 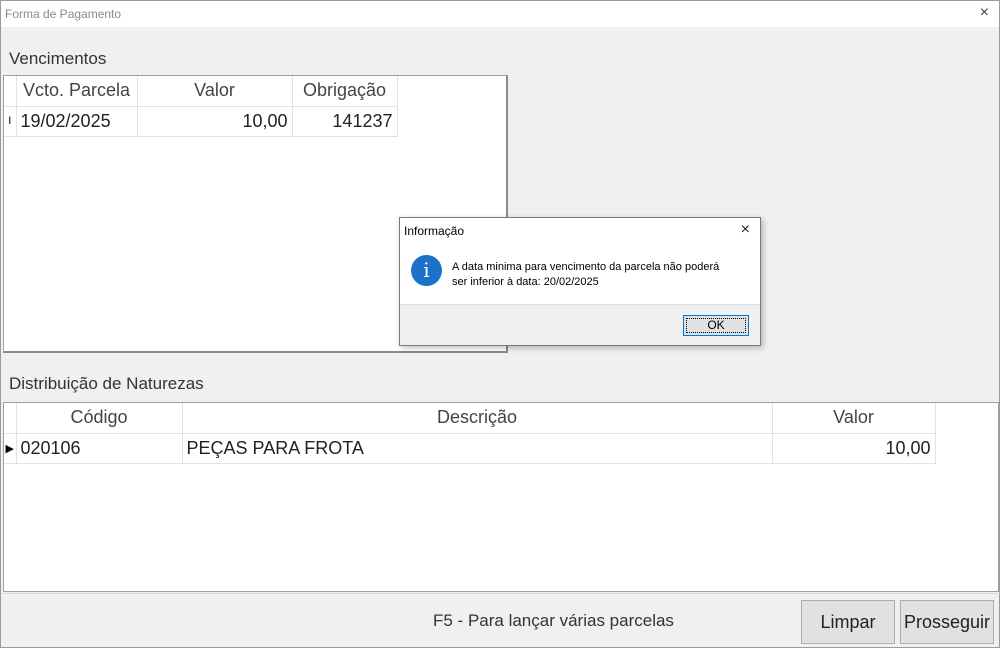 What do you see at coordinates (580, 324) in the screenshot?
I see `dialog-footer: OK` at bounding box center [580, 324].